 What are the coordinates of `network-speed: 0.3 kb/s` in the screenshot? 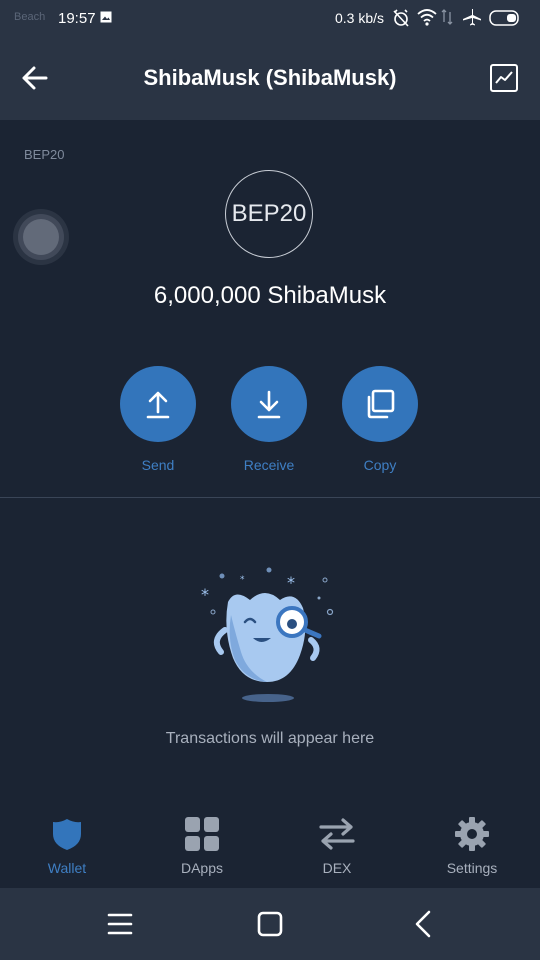 It's located at (360, 18).